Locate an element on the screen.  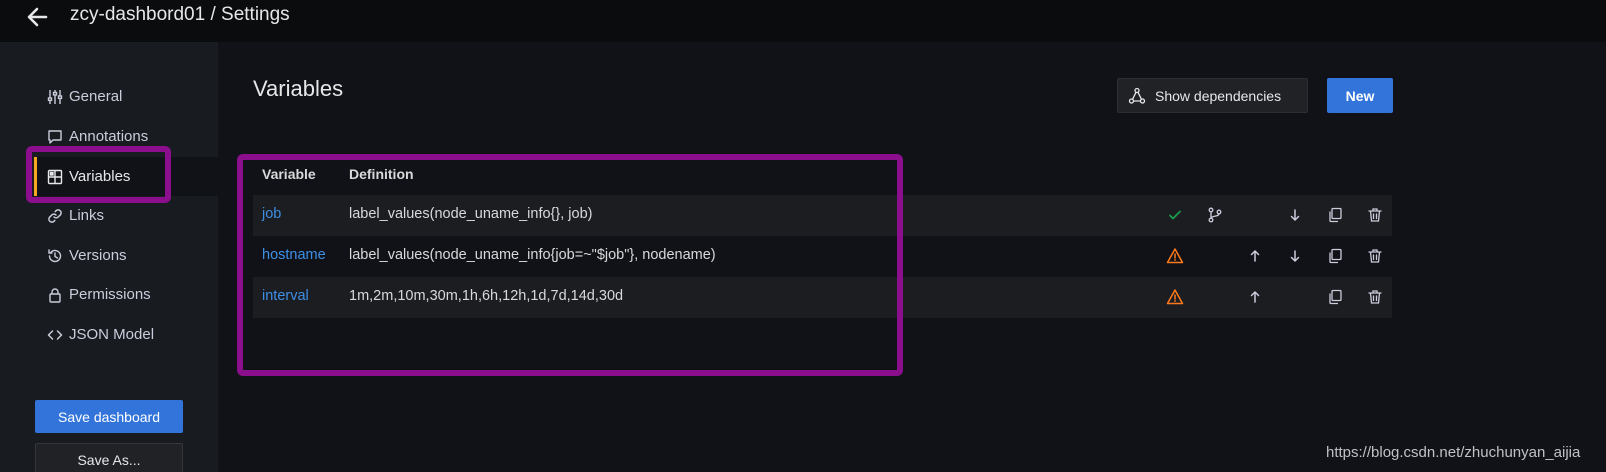
sidebar-item-label: General is located at coordinates (96, 96).